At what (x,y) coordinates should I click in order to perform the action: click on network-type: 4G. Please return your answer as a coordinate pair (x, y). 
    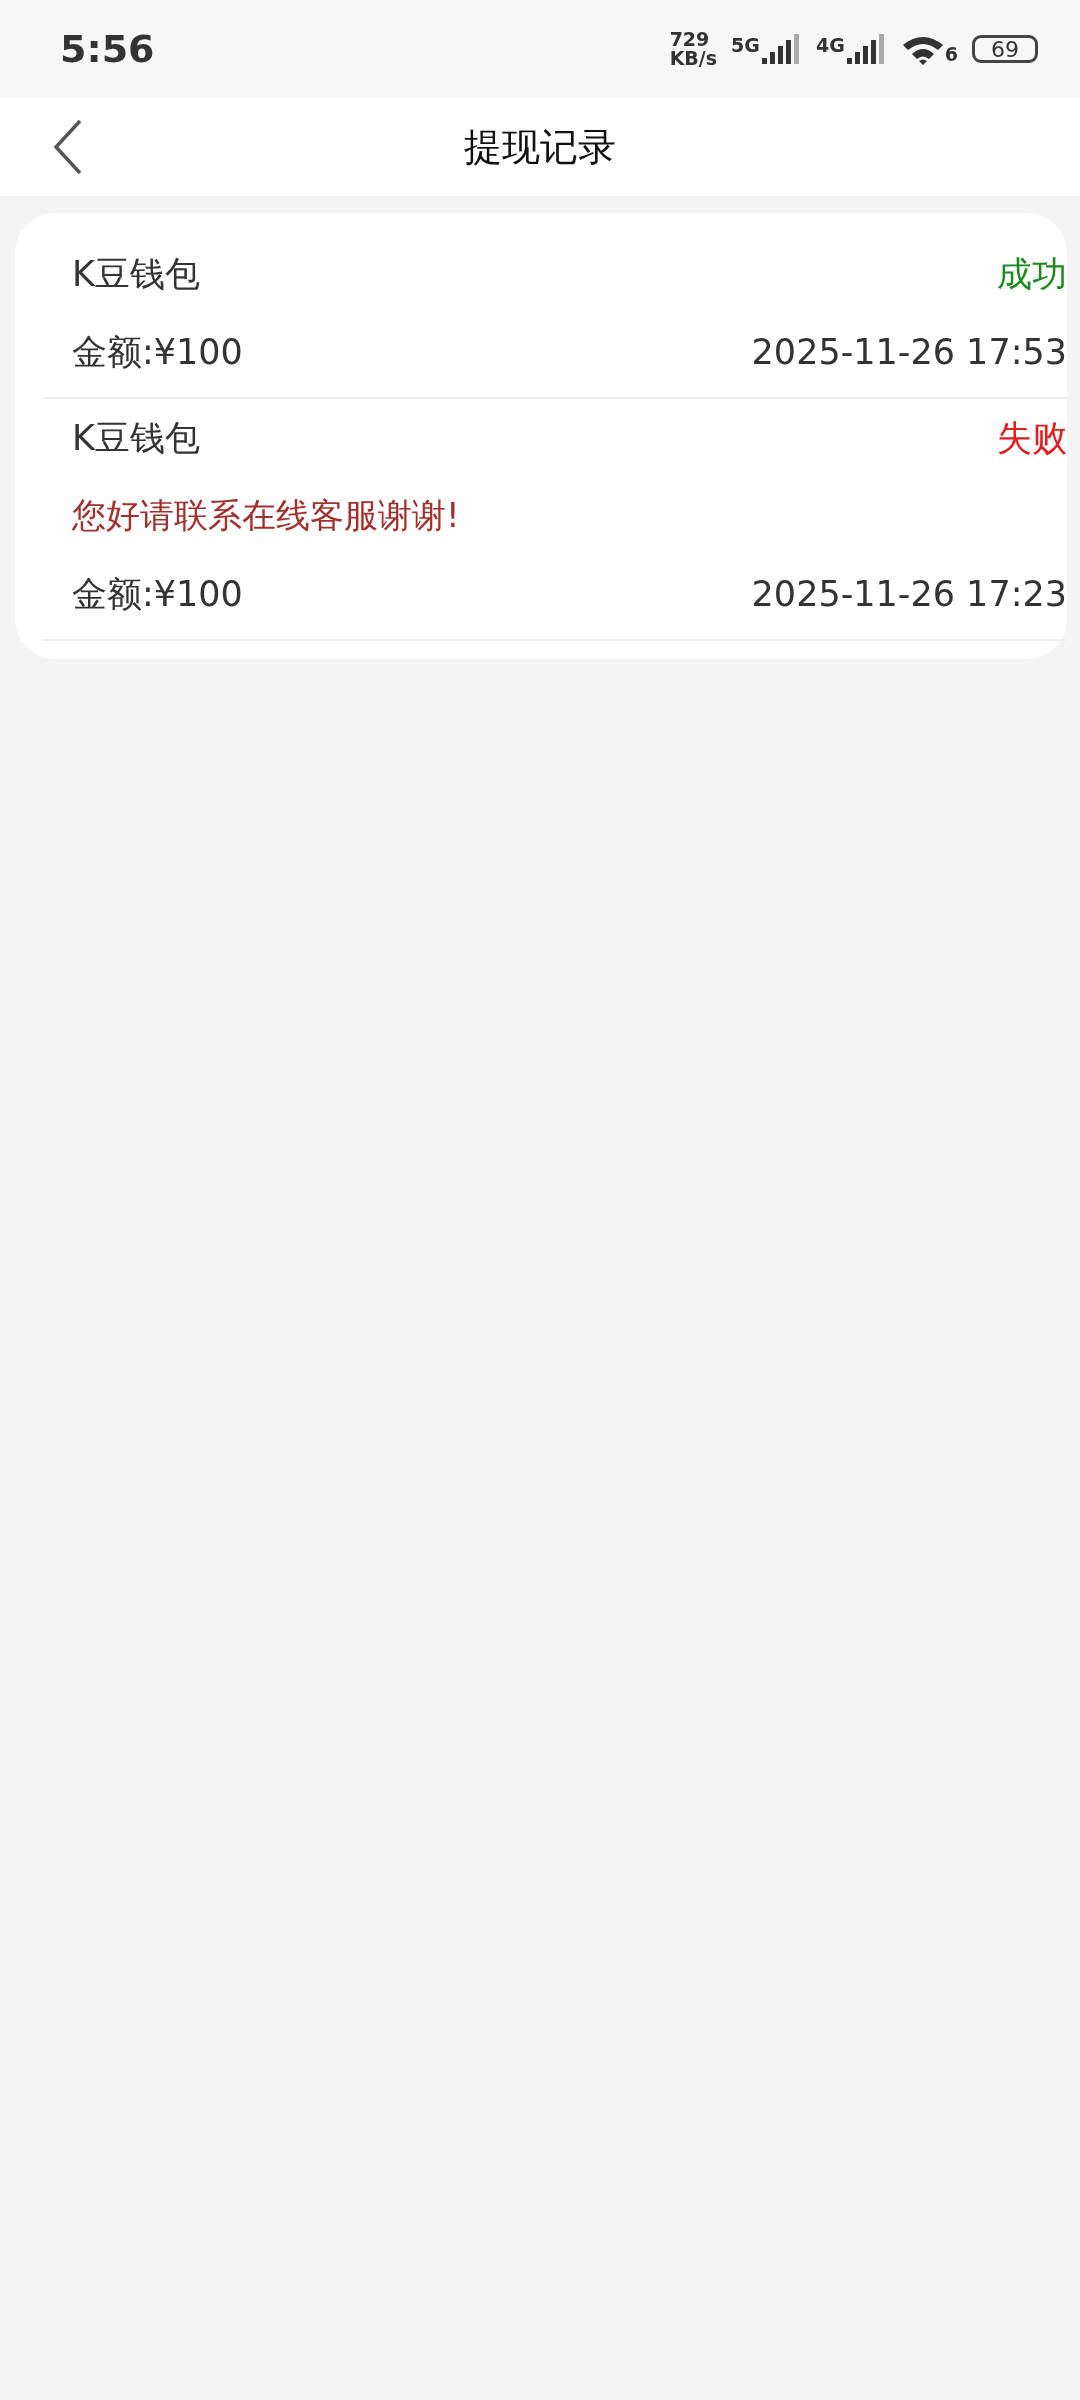
    Looking at the image, I should click on (830, 45).